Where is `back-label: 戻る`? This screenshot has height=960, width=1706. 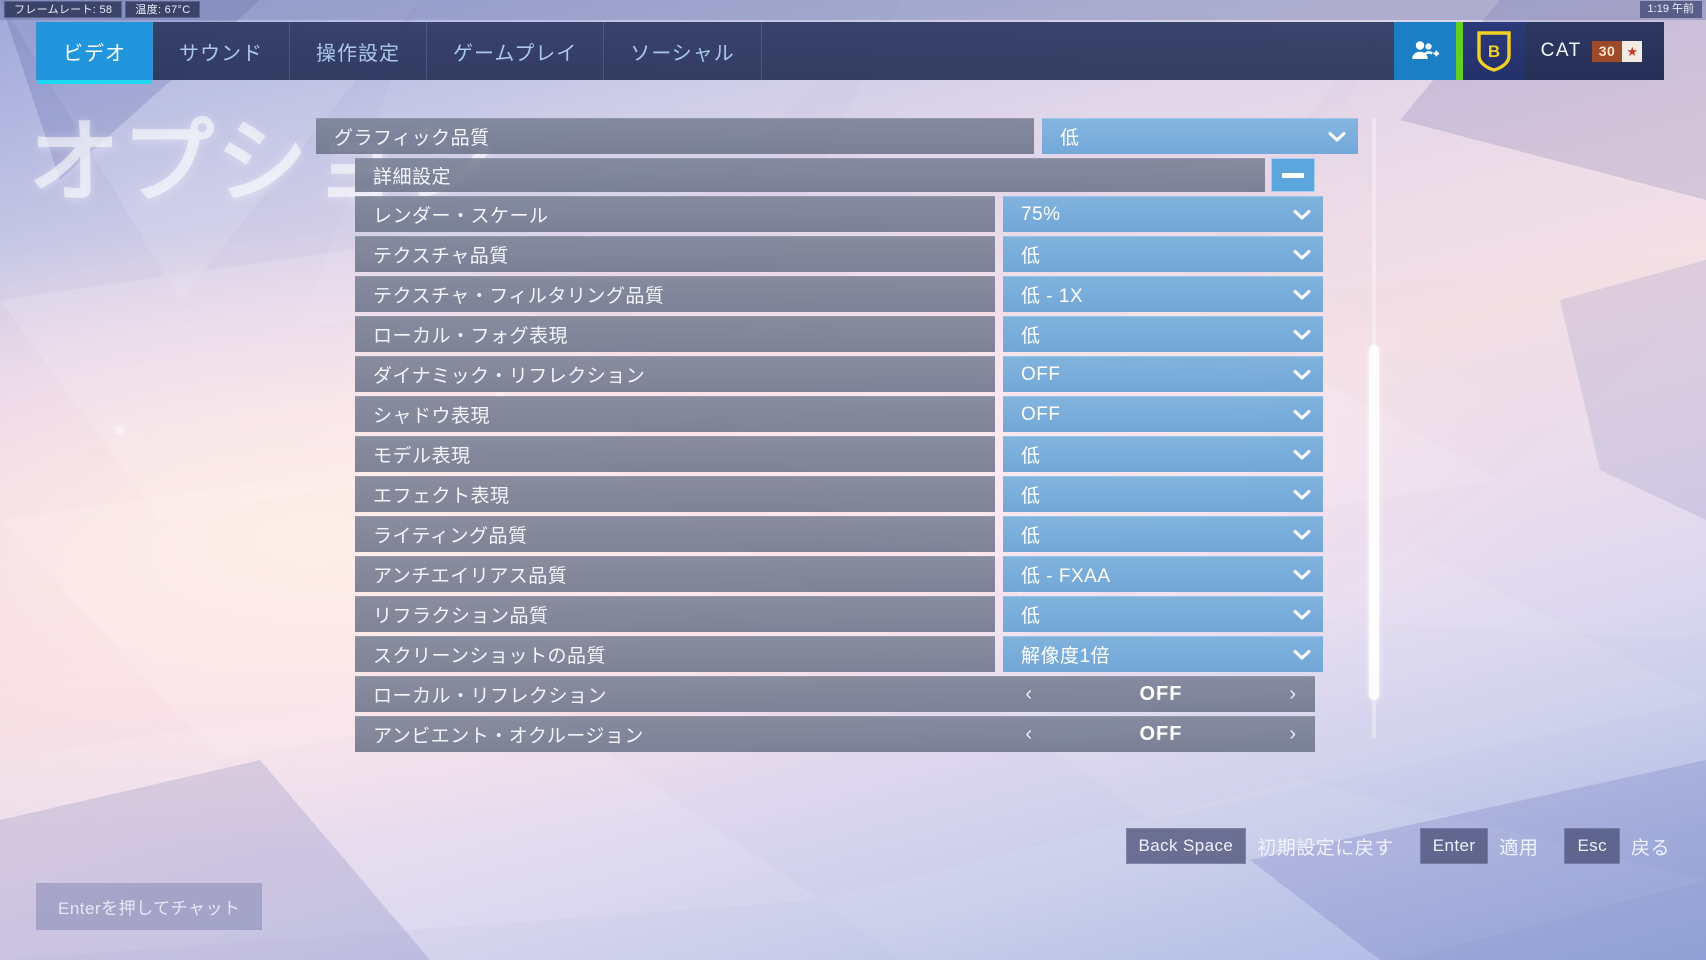
back-label: 戻る is located at coordinates (1650, 848).